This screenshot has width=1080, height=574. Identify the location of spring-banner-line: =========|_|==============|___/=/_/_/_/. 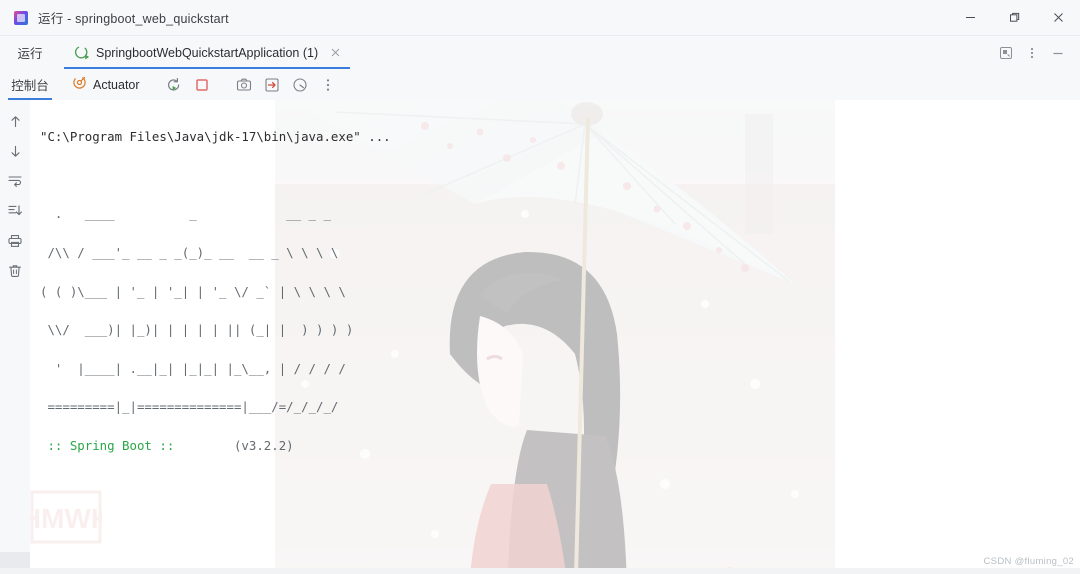
(189, 407).